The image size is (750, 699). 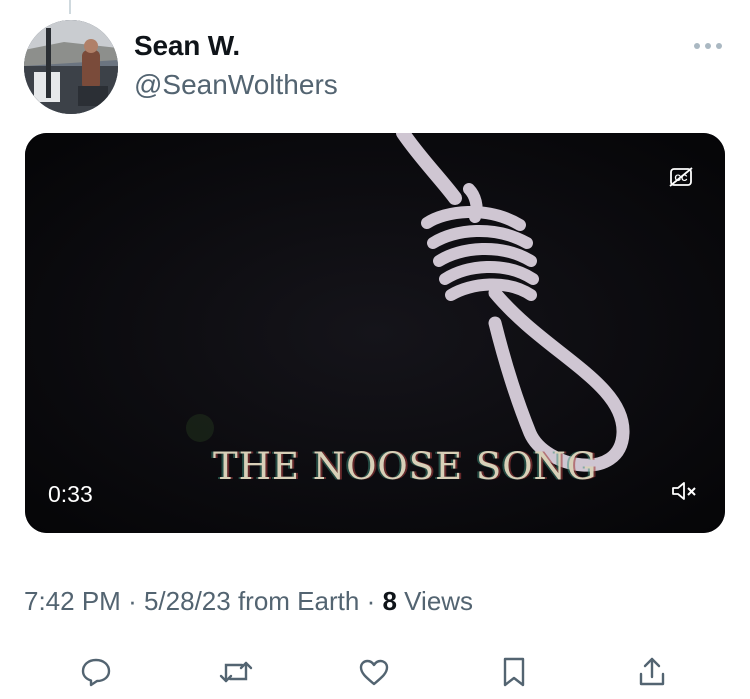 I want to click on bookmark-button, so click(x=514, y=672).